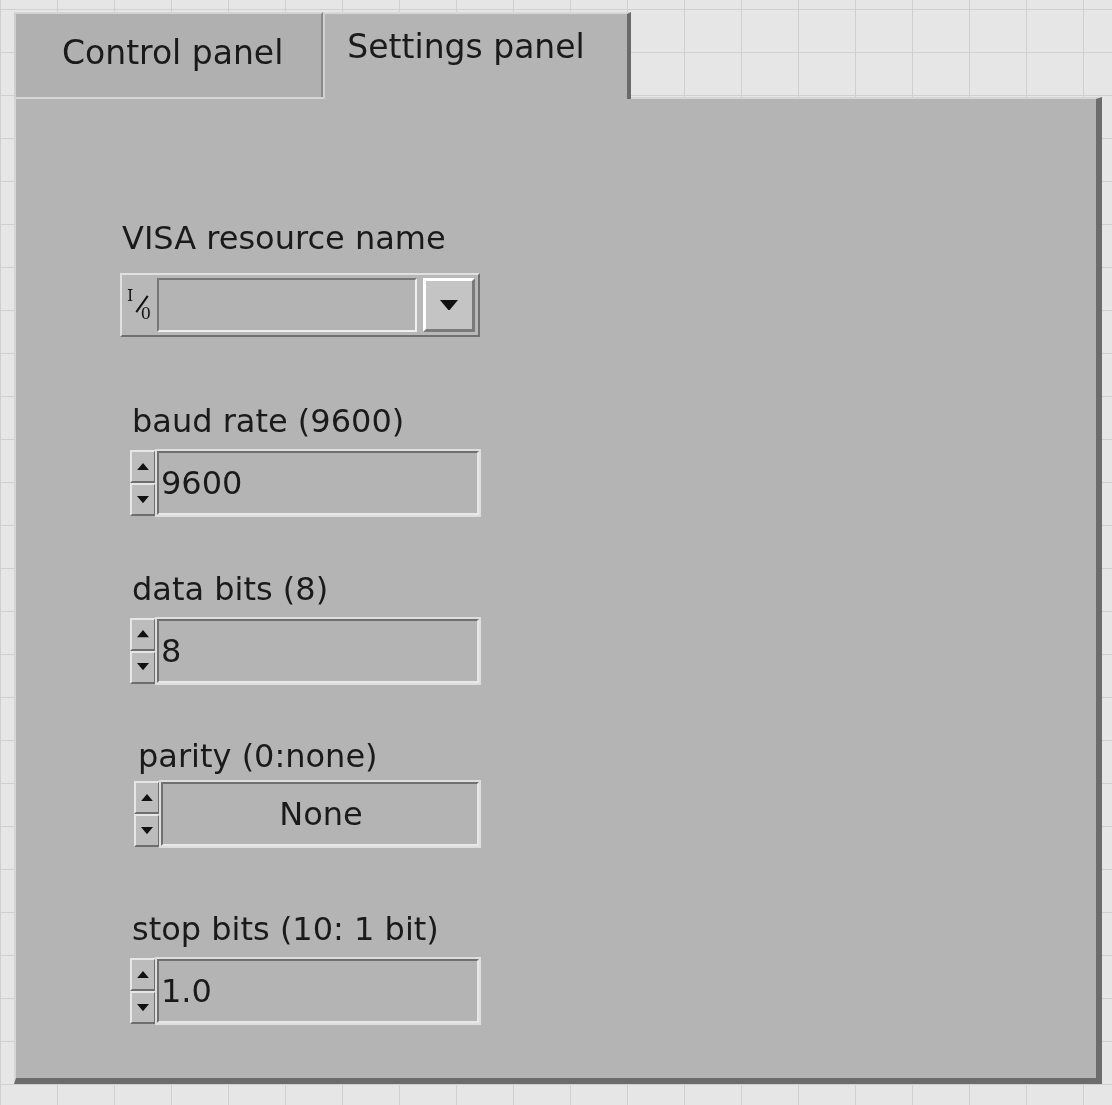  Describe the element at coordinates (318, 482) in the screenshot. I see `numeric-field: 9600` at that location.